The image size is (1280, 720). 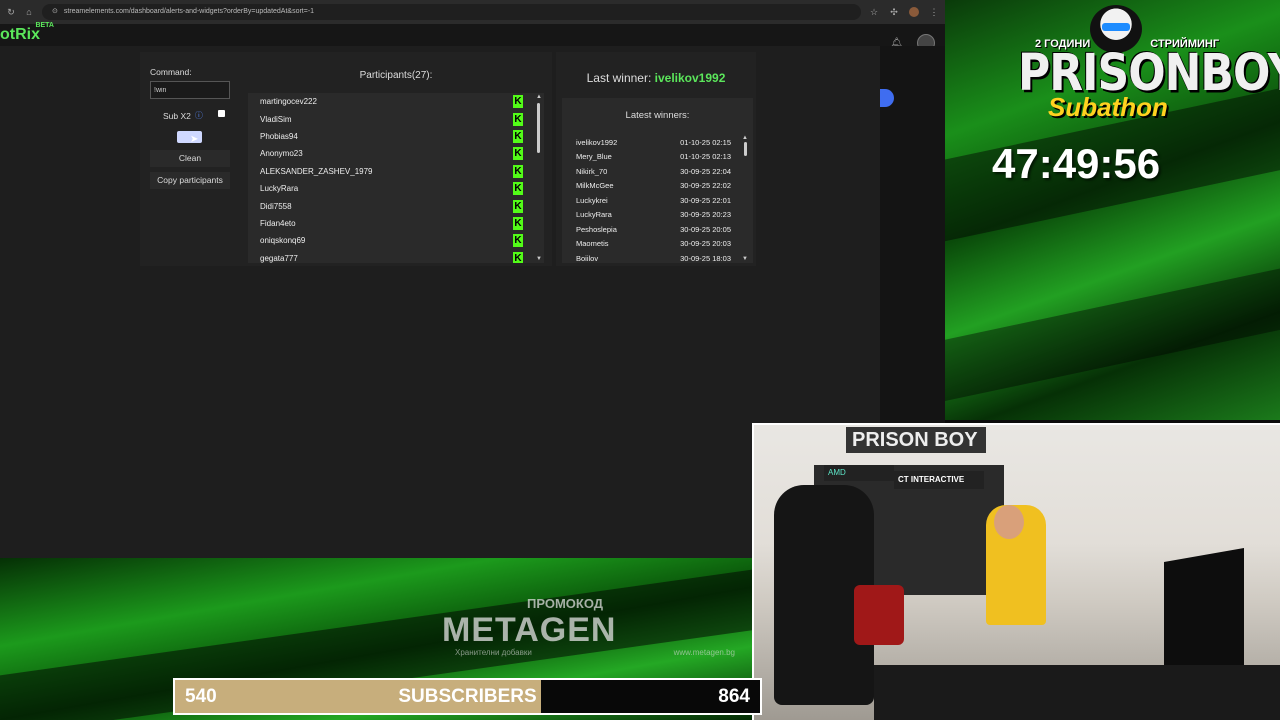 What do you see at coordinates (278, 223) in the screenshot?
I see `participant-name: Fidan4eto` at bounding box center [278, 223].